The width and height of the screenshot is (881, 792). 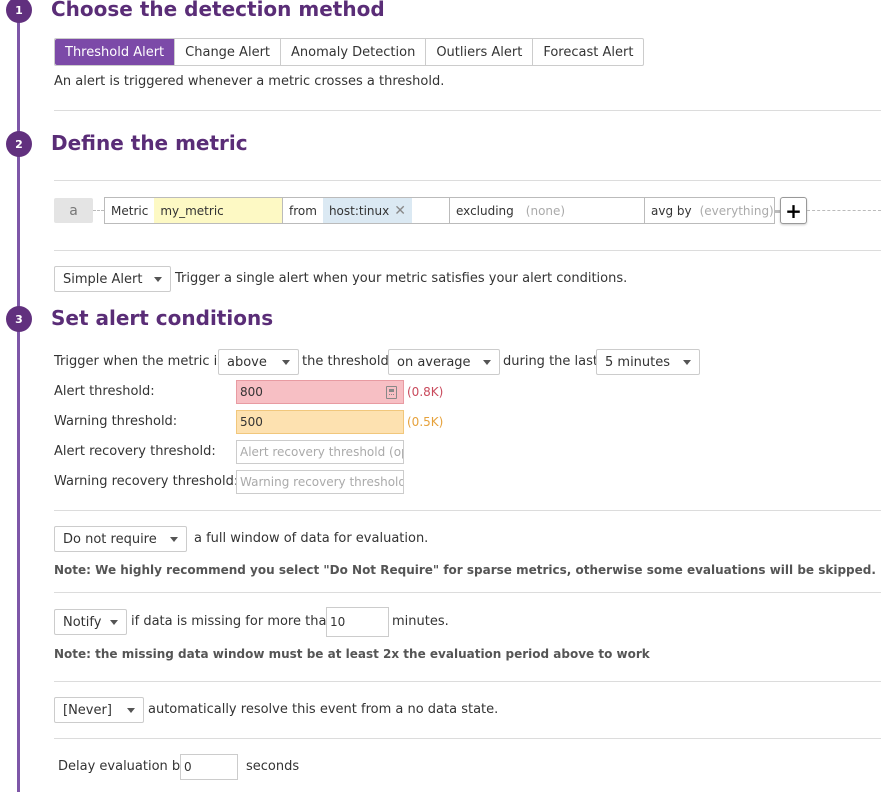 What do you see at coordinates (104, 391) in the screenshot?
I see `alert-threshold-label: Alert threshold:` at bounding box center [104, 391].